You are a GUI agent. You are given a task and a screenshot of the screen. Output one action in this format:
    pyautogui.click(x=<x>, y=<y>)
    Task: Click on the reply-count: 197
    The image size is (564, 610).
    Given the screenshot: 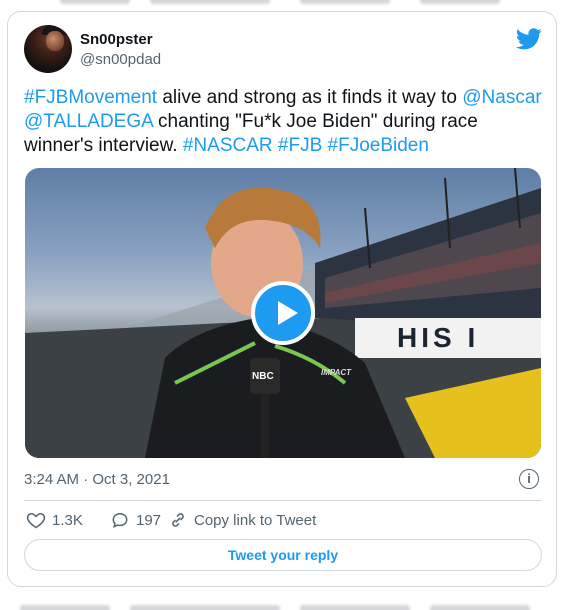 What is the action you would take?
    pyautogui.click(x=149, y=520)
    